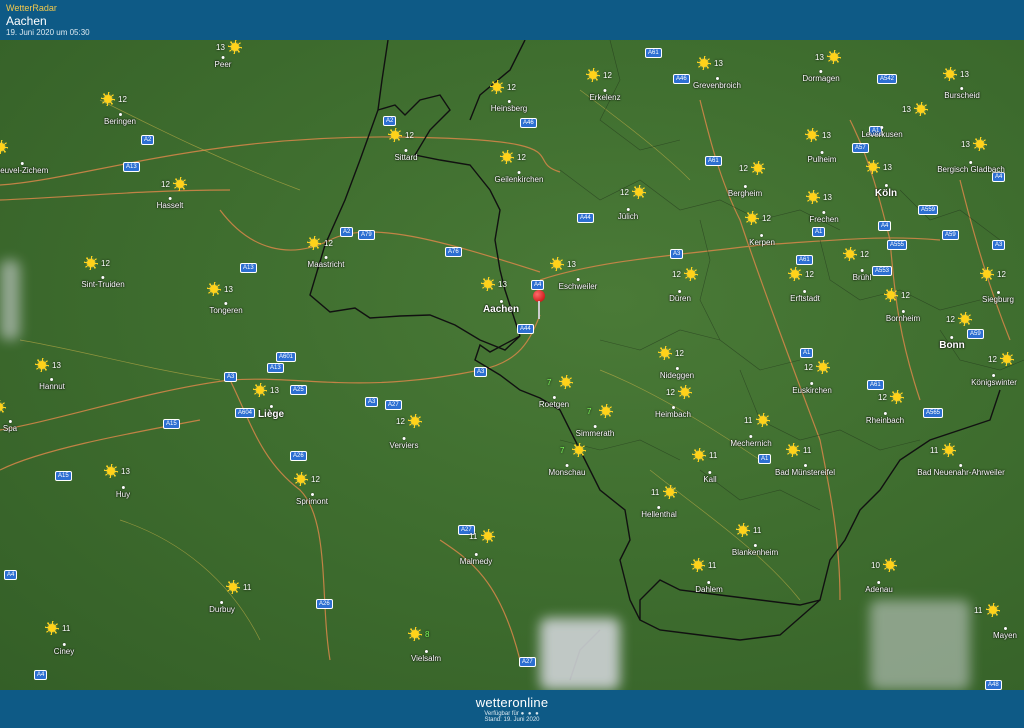 The width and height of the screenshot is (1024, 728). Describe the element at coordinates (476, 559) in the screenshot. I see `city-label: Malmedy` at that location.